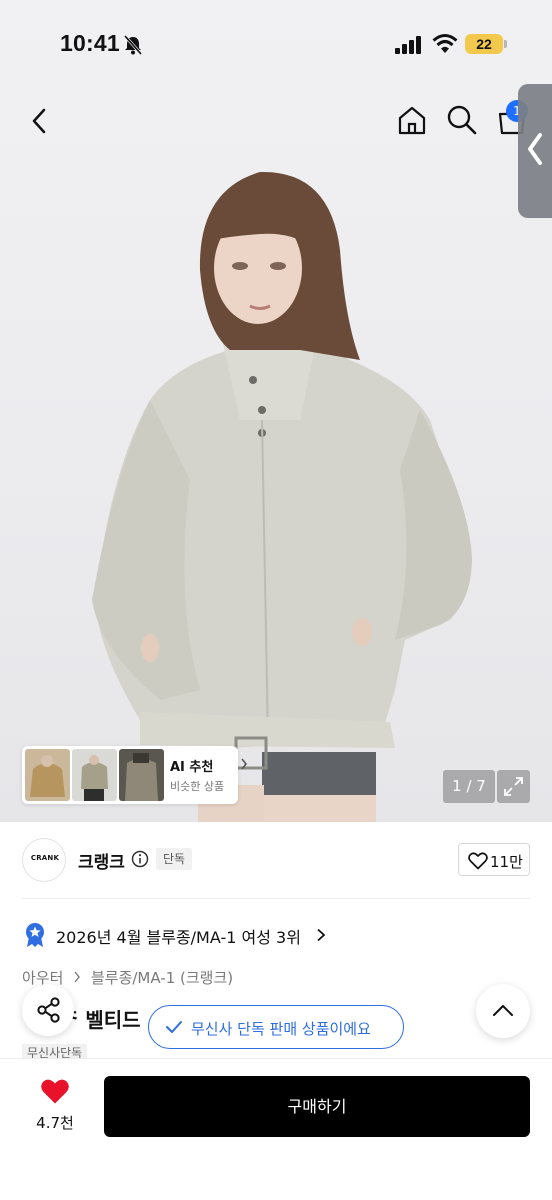 This screenshot has height=1200, width=552. What do you see at coordinates (484, 44) in the screenshot?
I see `battery-level: 22` at bounding box center [484, 44].